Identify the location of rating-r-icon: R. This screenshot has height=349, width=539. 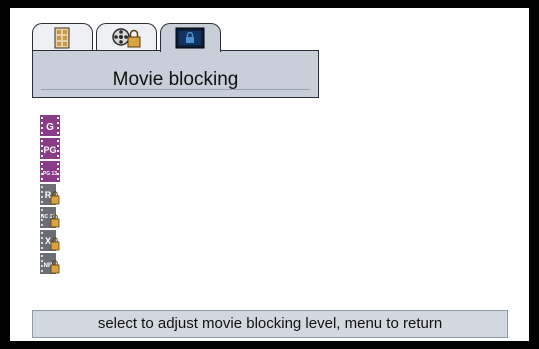
(50, 194).